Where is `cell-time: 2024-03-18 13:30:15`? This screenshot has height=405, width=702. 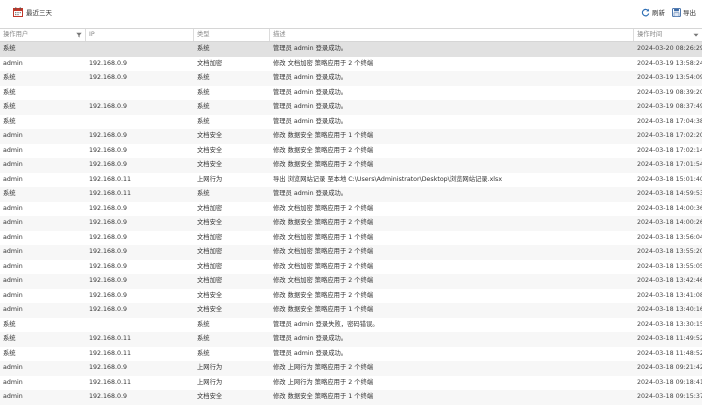 cell-time: 2024-03-18 13:30:15 is located at coordinates (669, 324).